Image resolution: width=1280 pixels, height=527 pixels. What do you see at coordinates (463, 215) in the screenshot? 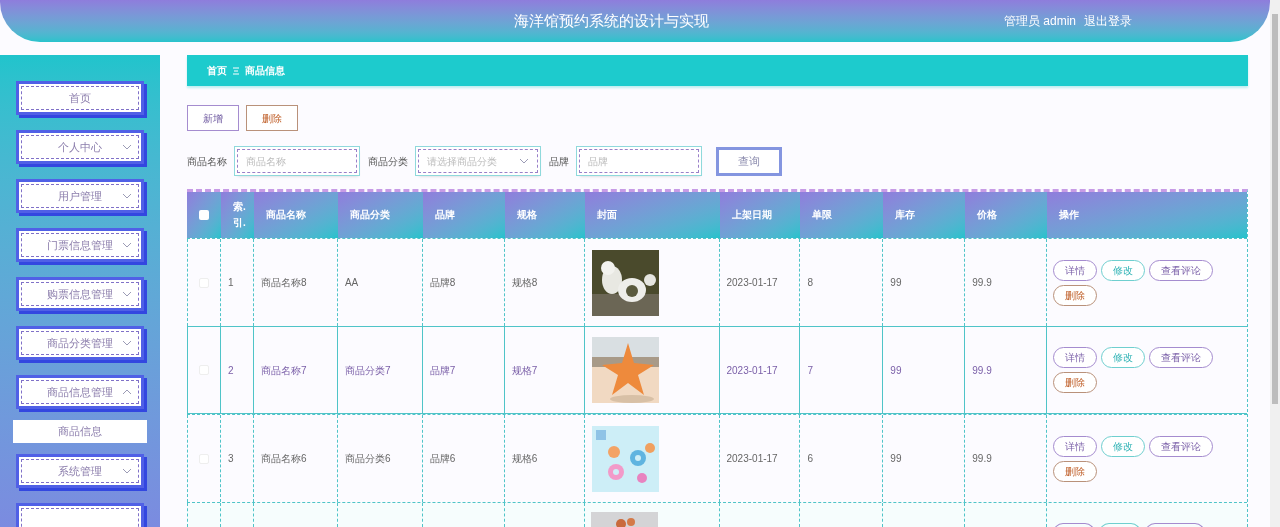
I see `header-cell: 品牌` at bounding box center [463, 215].